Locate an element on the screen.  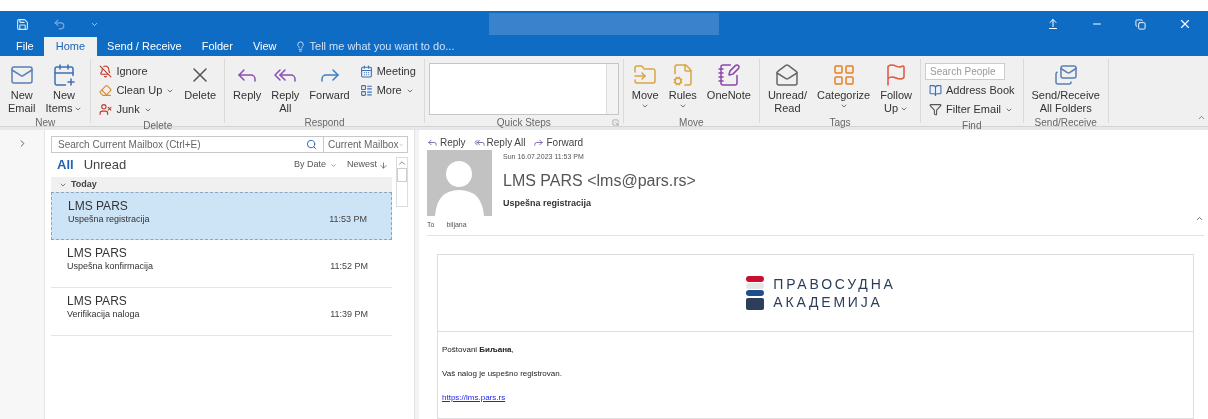
group-label: Delete is located at coordinates (158, 125).